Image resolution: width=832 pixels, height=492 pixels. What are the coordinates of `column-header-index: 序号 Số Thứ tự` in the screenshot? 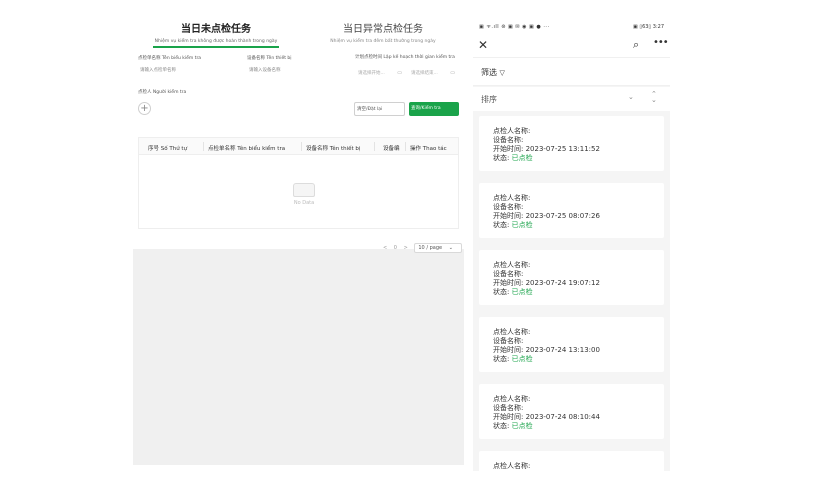 It's located at (168, 149).